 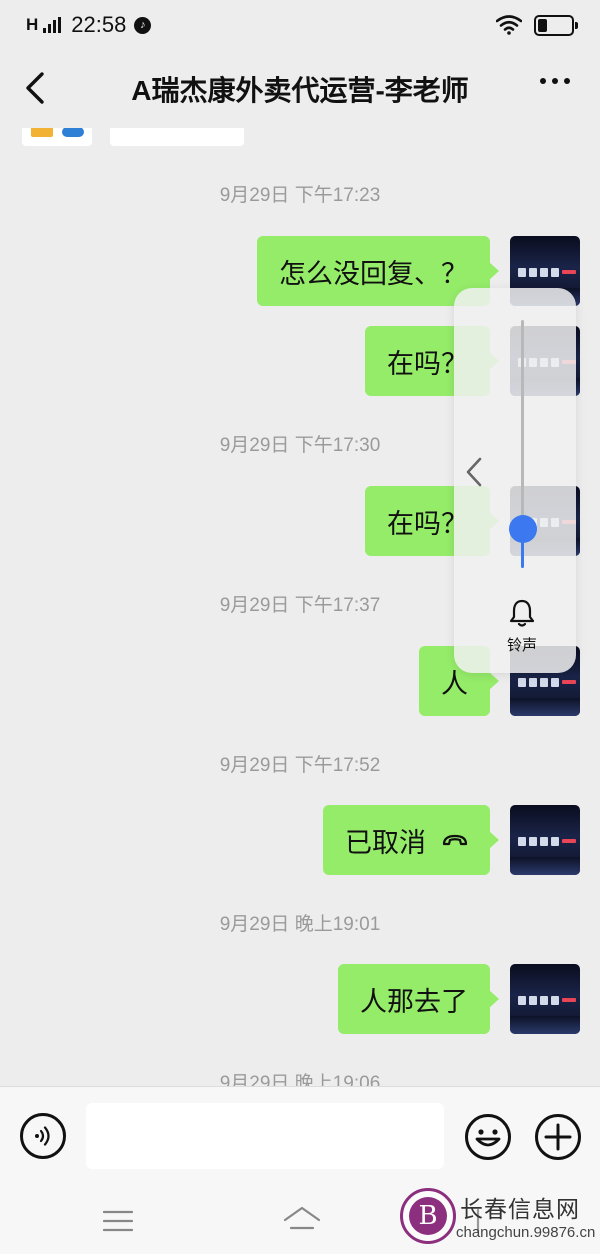 What do you see at coordinates (302, 1220) in the screenshot?
I see `home-icon` at bounding box center [302, 1220].